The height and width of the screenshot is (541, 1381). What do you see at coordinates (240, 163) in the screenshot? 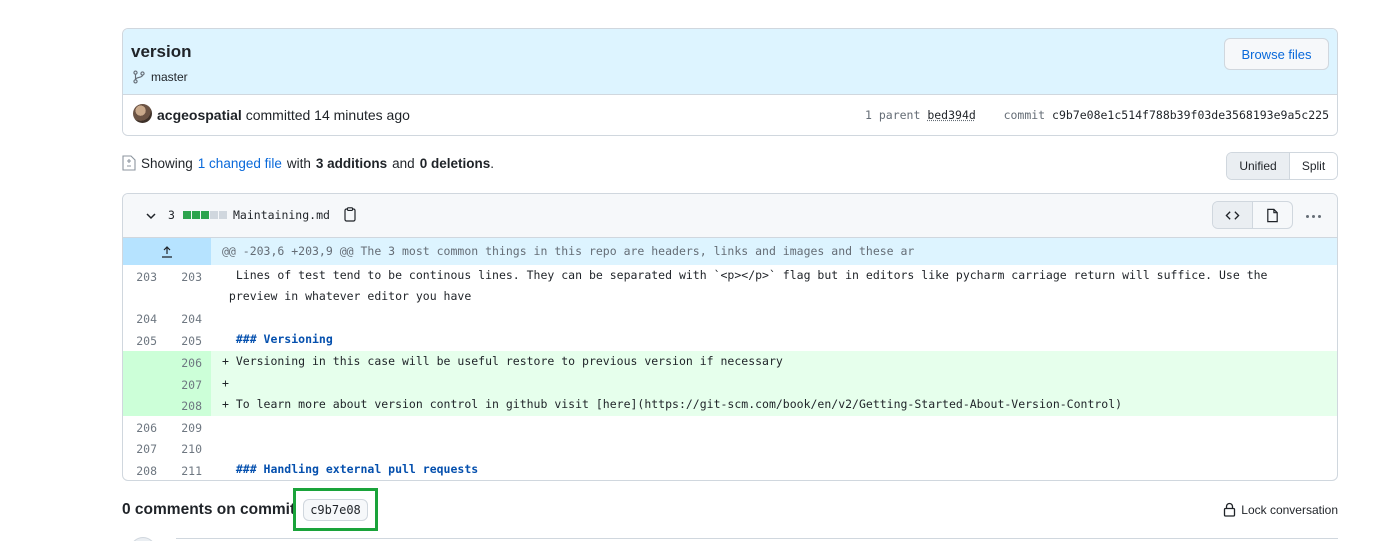
I see `changed-files-link: 1 changed file` at bounding box center [240, 163].